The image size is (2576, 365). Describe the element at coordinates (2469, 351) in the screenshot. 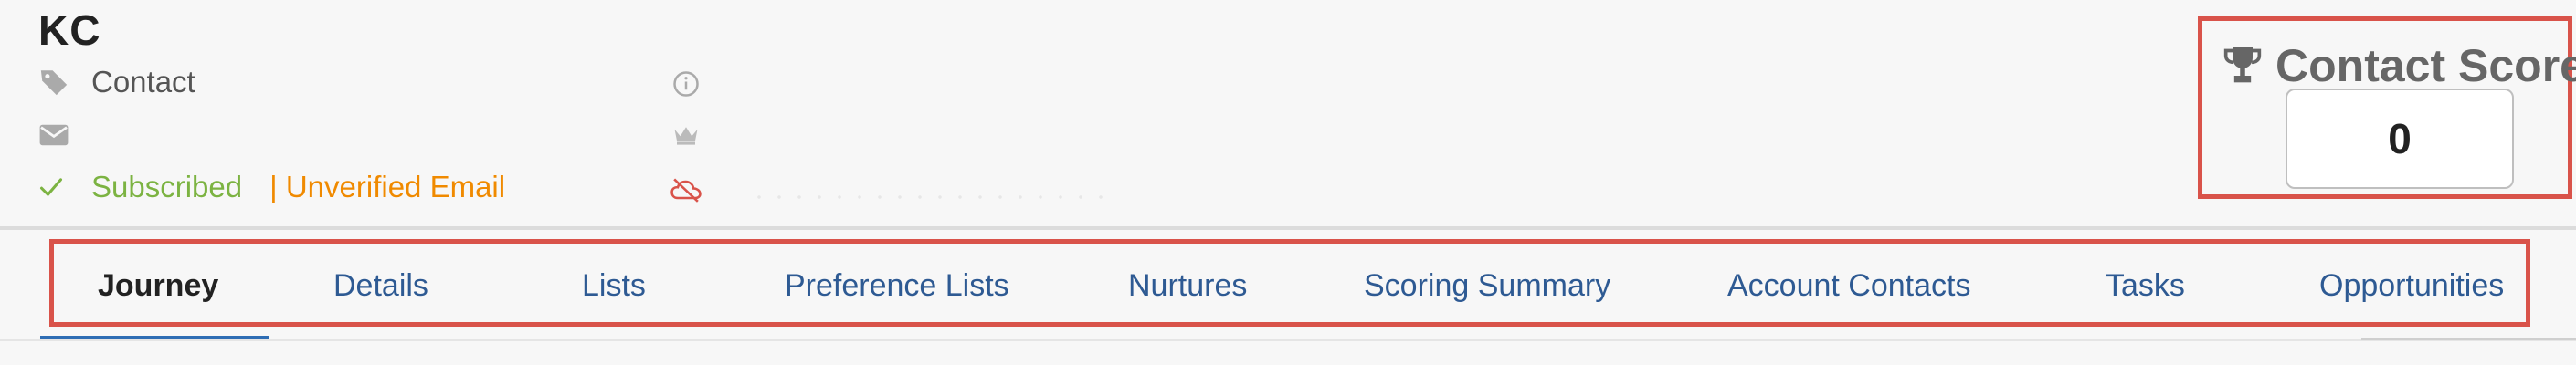

I see `content-edge-mark` at that location.